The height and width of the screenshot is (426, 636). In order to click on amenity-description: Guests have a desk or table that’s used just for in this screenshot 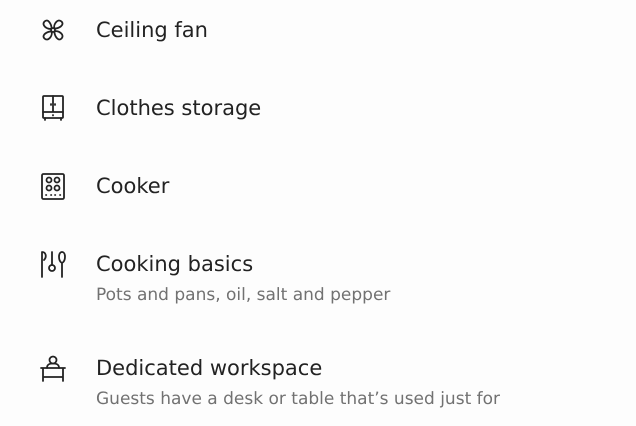, I will do `click(298, 399)`.